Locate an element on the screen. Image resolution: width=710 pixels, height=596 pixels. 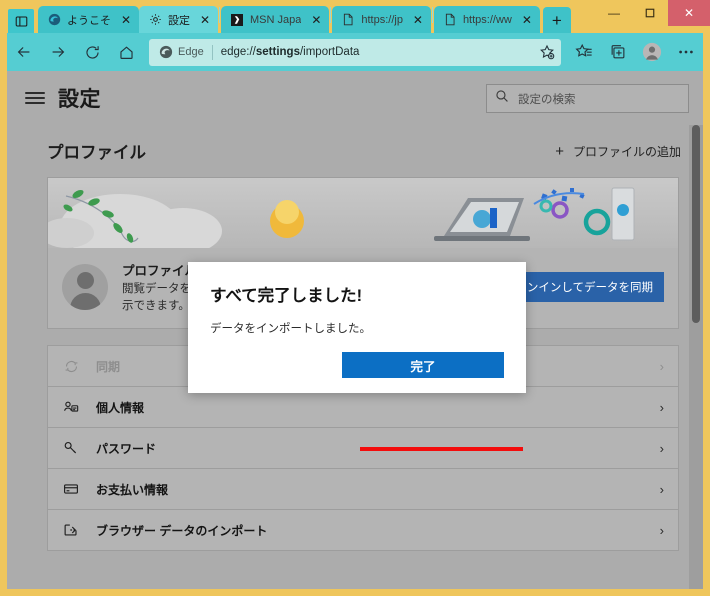
page-title: 設定 is located at coordinates (79, 99).